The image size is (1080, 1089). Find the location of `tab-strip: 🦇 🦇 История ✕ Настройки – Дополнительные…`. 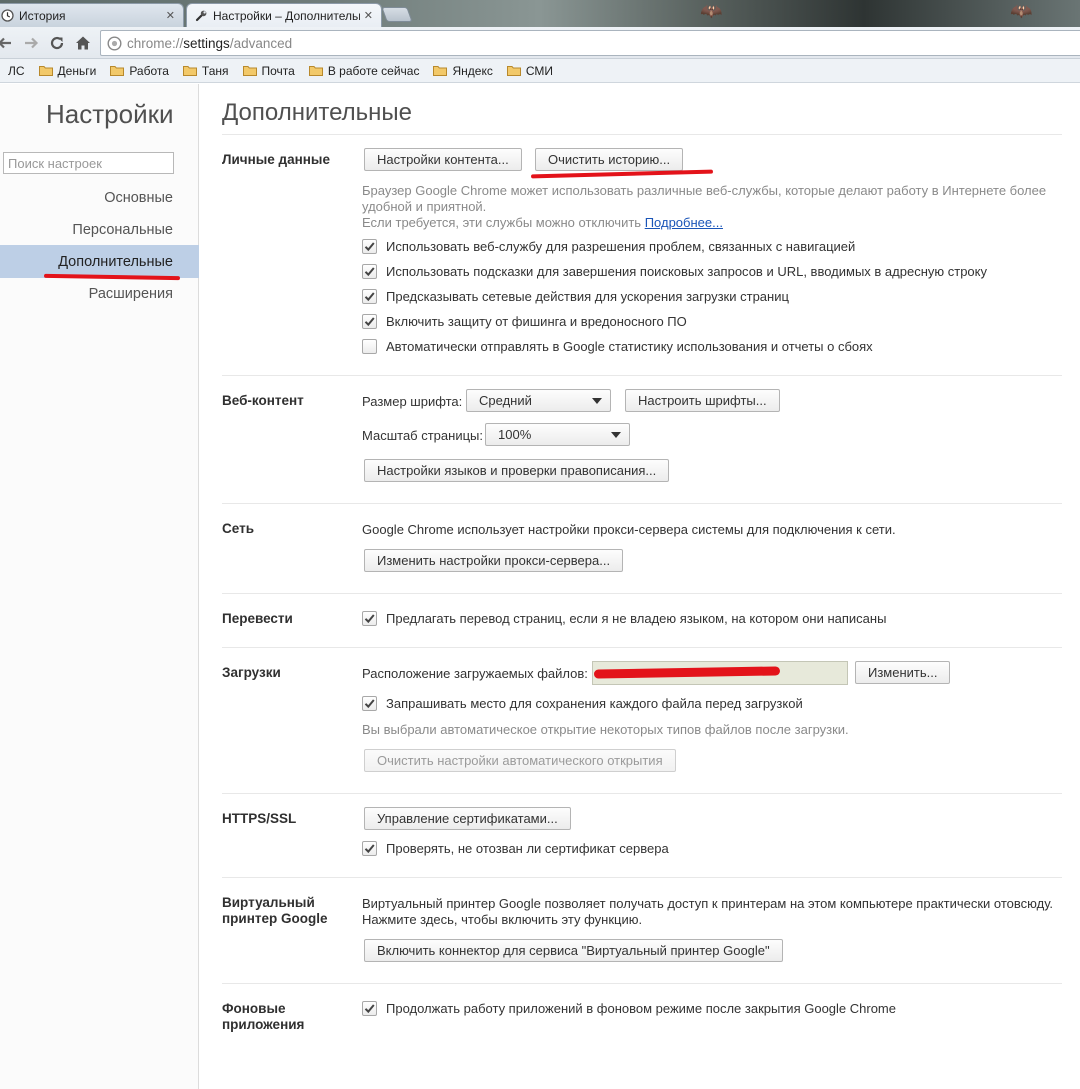

tab-strip: 🦇 🦇 История ✕ Настройки – Дополнительные… is located at coordinates (540, 13).